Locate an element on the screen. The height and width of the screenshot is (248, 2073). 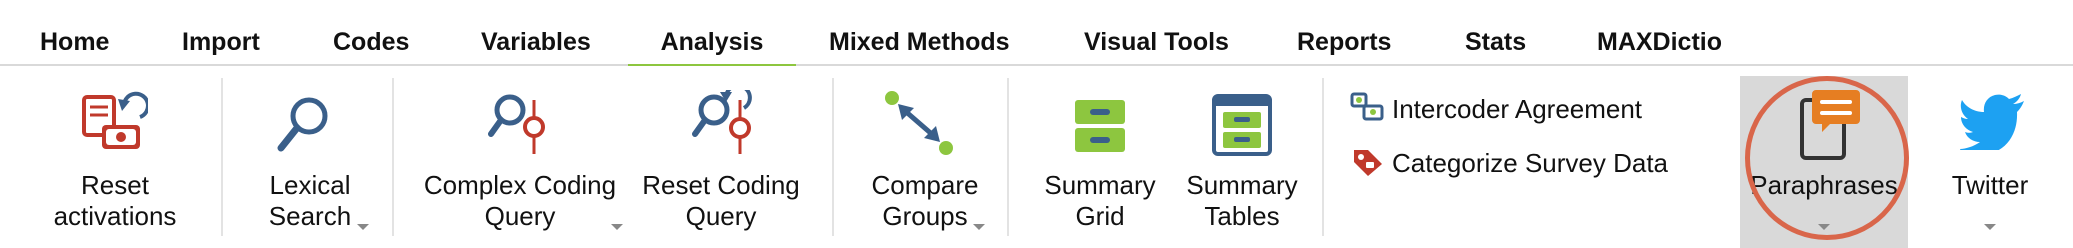
reset-activations-icon is located at coordinates (115, 120).